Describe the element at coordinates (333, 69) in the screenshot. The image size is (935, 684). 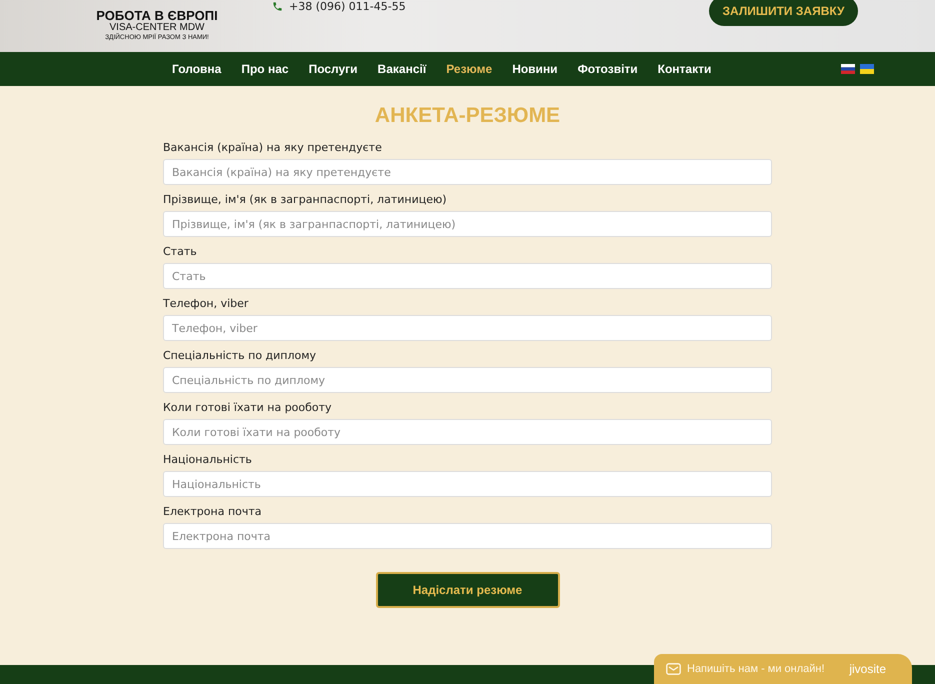
I see `nav-link: Послуги` at that location.